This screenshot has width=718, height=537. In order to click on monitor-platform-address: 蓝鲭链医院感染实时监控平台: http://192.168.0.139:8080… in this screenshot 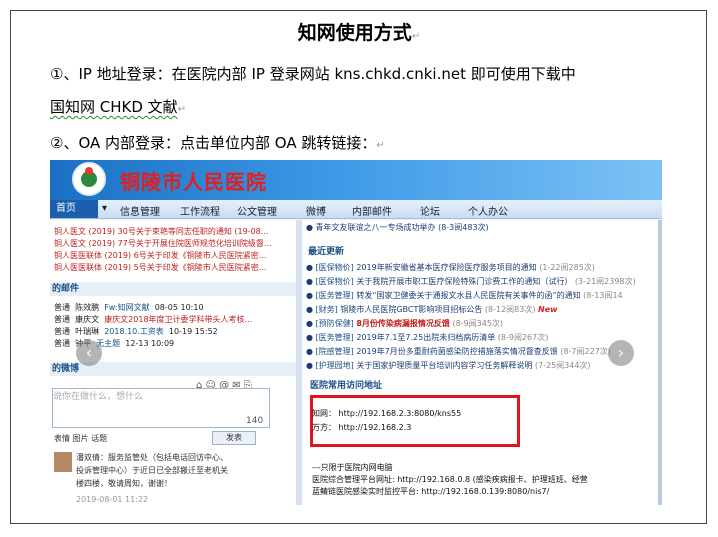, I will do `click(430, 491)`.